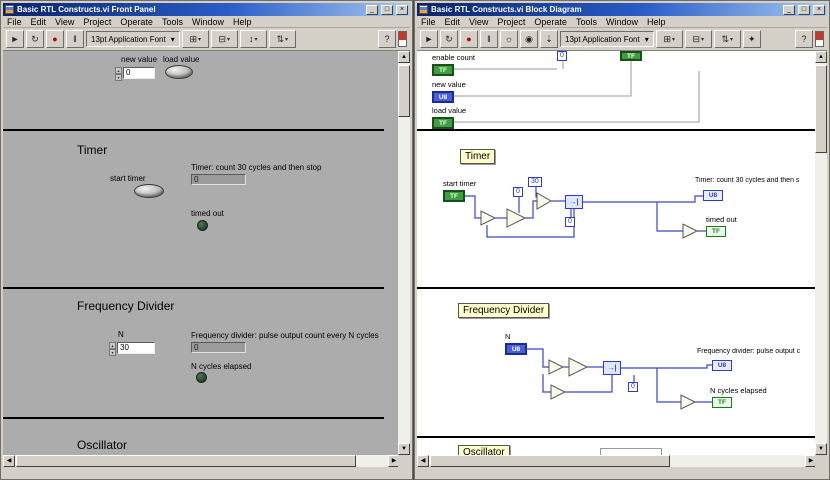 This screenshot has width=830, height=480. What do you see at coordinates (202, 225) in the screenshot?
I see `timed-out-led` at bounding box center [202, 225].